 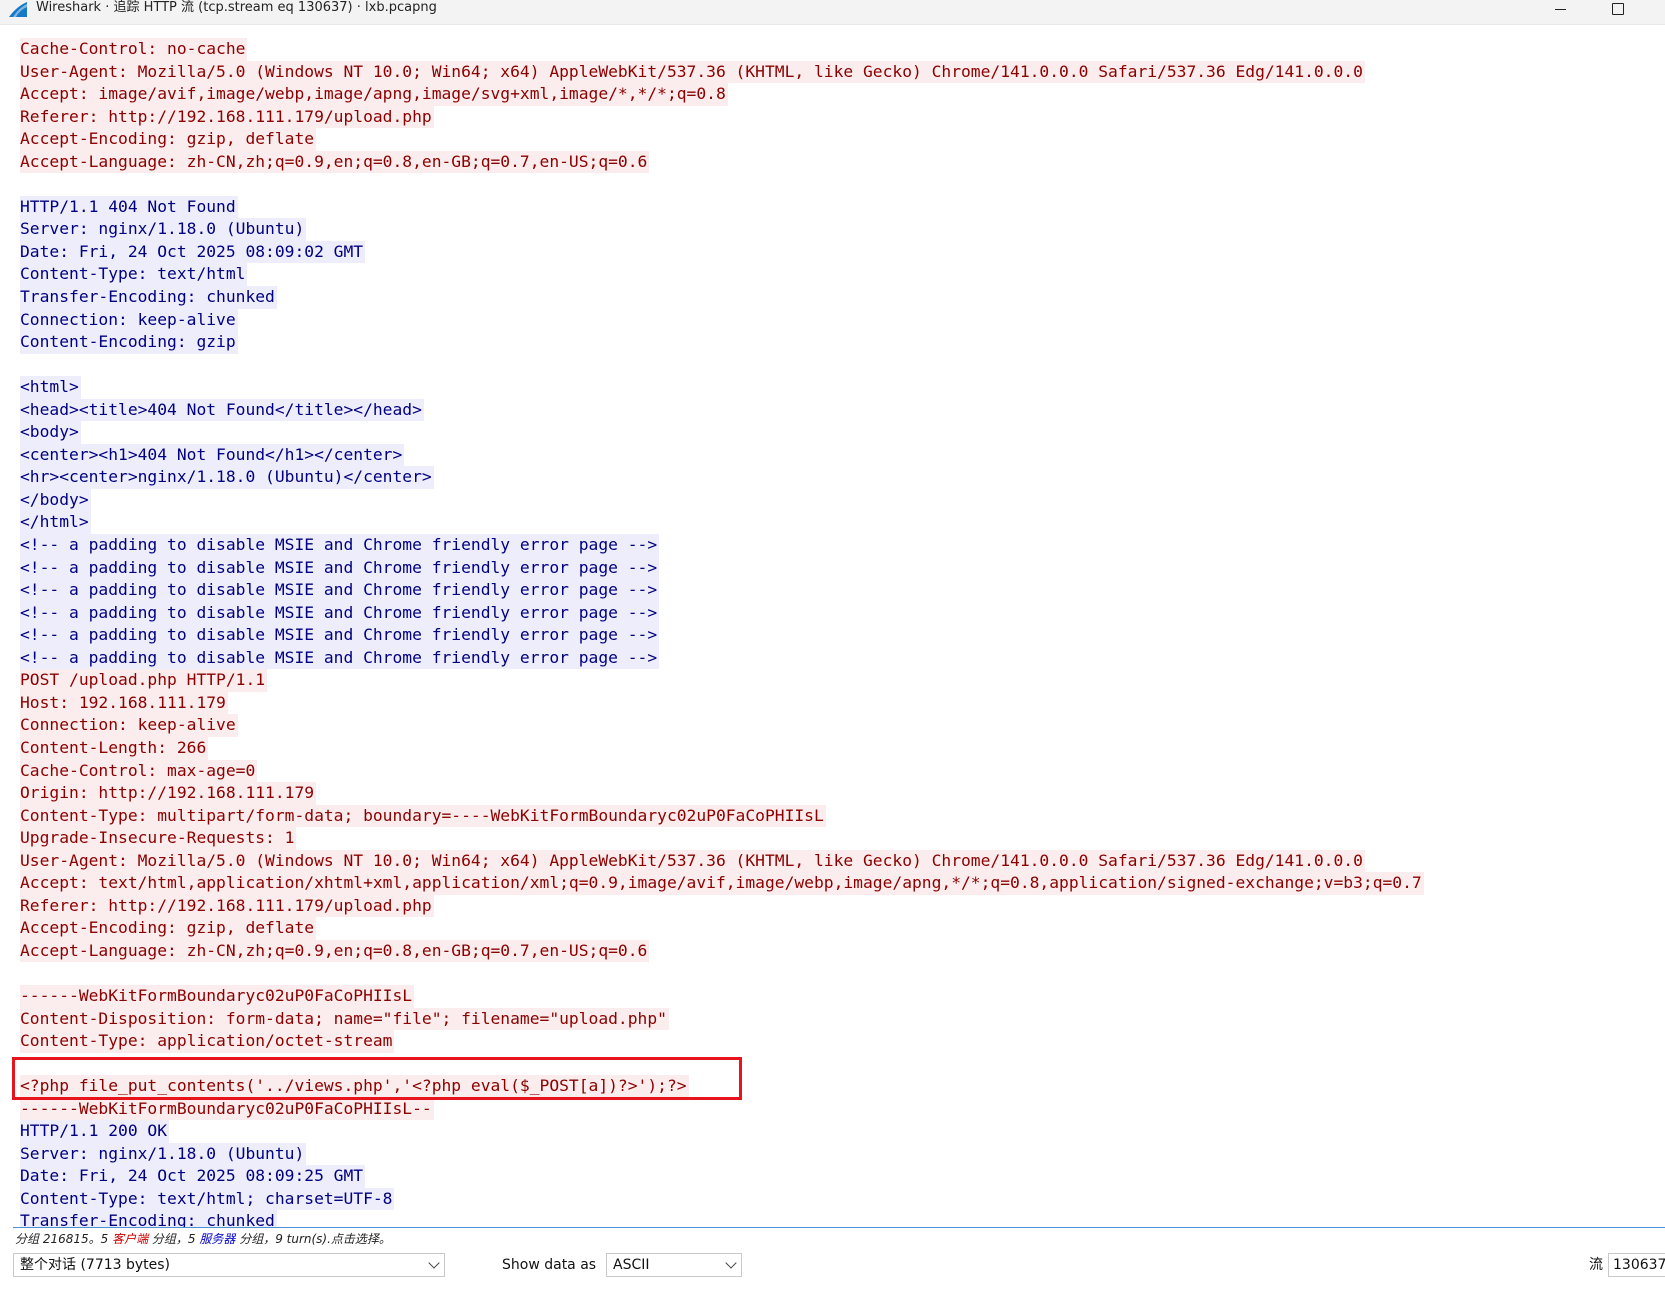 What do you see at coordinates (722, 1041) in the screenshot?
I see `stream-line: Content-Type: application/octet-stream` at bounding box center [722, 1041].